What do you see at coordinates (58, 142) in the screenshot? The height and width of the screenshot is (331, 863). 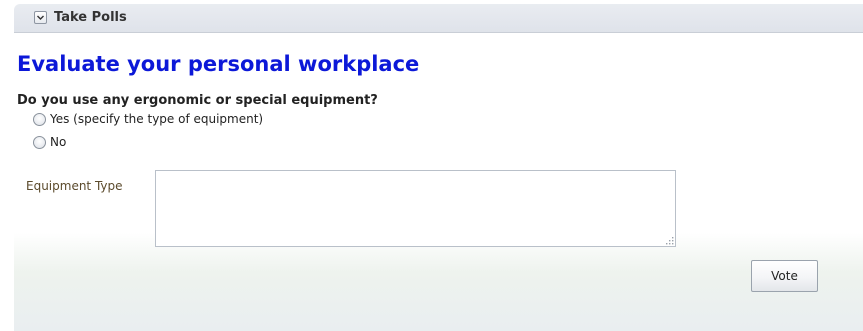 I see `option-no-label: No` at bounding box center [58, 142].